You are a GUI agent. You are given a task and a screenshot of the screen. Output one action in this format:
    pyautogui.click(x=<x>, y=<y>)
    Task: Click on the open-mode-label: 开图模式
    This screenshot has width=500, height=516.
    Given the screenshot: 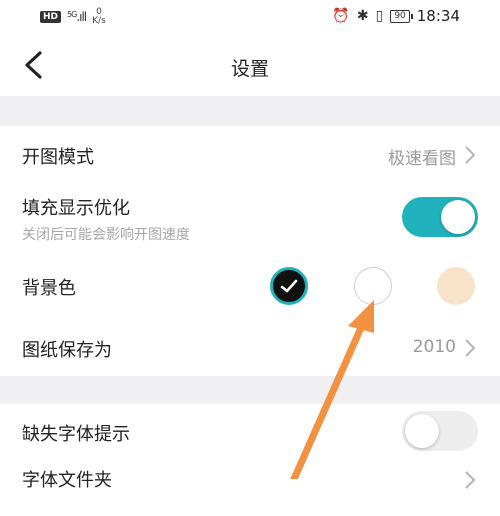 What is the action you would take?
    pyautogui.click(x=58, y=157)
    